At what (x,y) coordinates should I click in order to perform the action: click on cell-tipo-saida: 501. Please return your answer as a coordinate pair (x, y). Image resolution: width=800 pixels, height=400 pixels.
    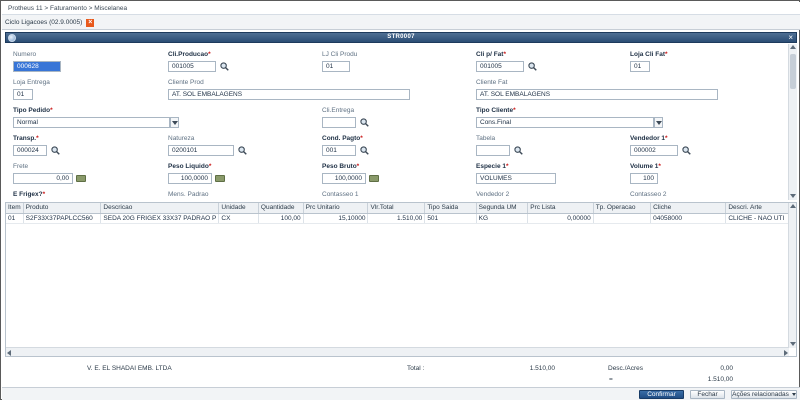
    Looking at the image, I should click on (450, 218).